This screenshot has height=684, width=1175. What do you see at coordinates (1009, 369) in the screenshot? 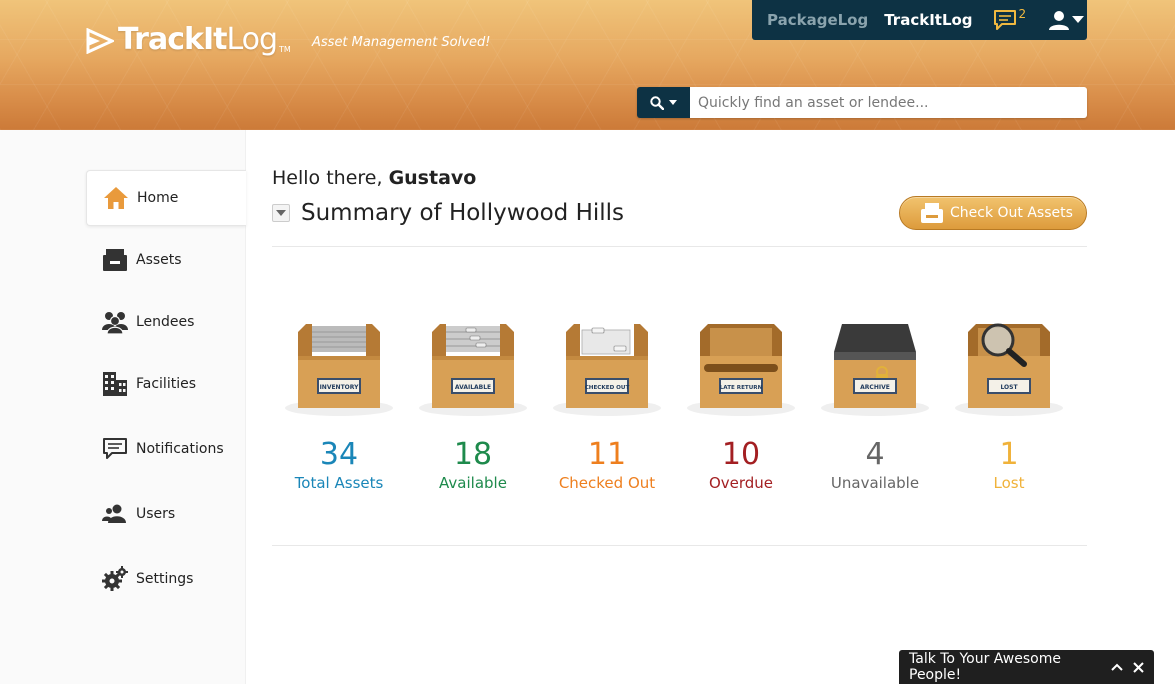
I see `lost-box-icon: LOST` at bounding box center [1009, 369].